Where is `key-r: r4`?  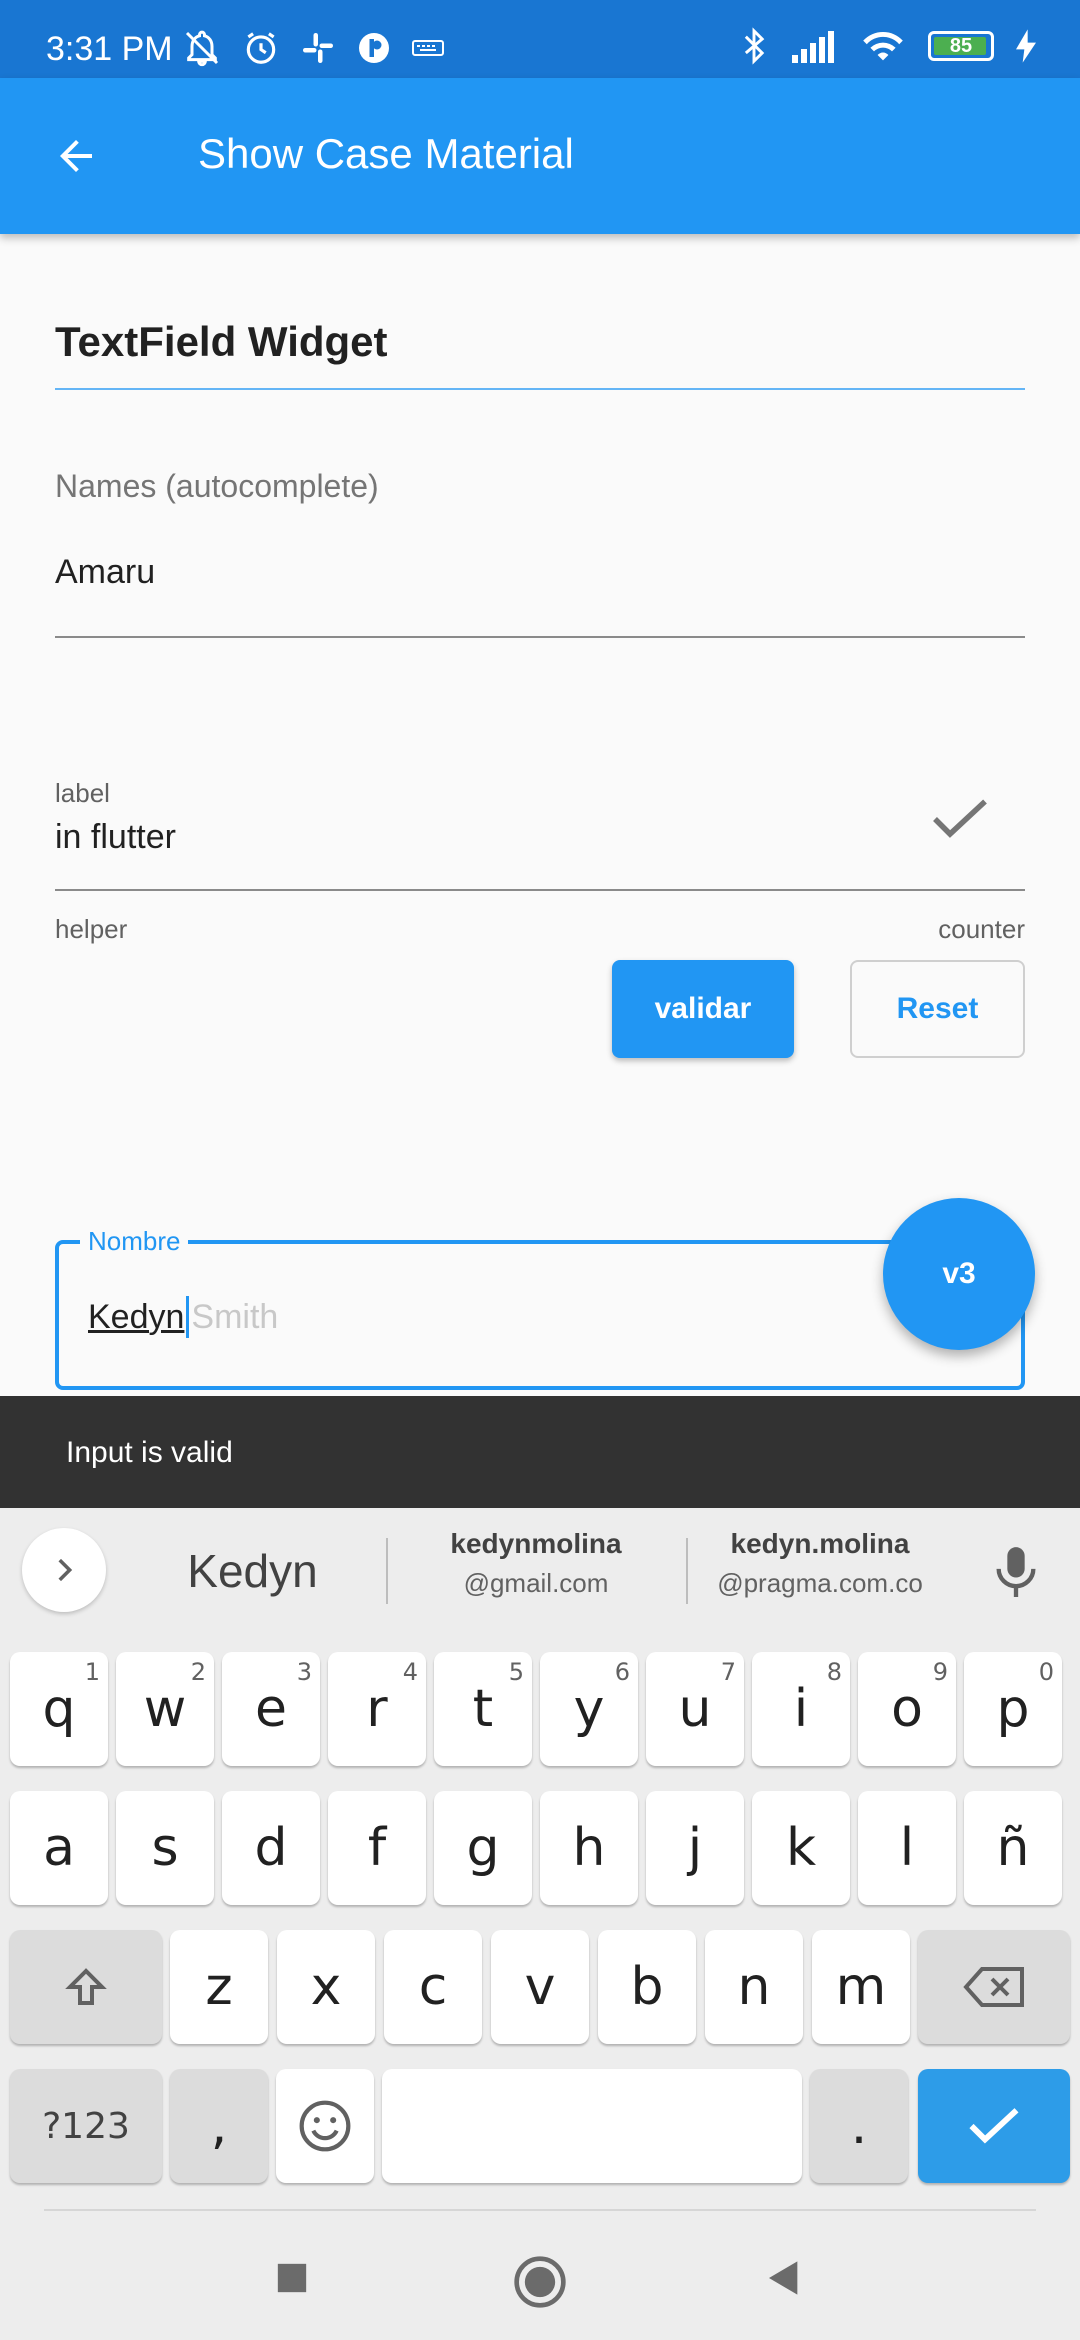
key-r: r4 is located at coordinates (377, 1709).